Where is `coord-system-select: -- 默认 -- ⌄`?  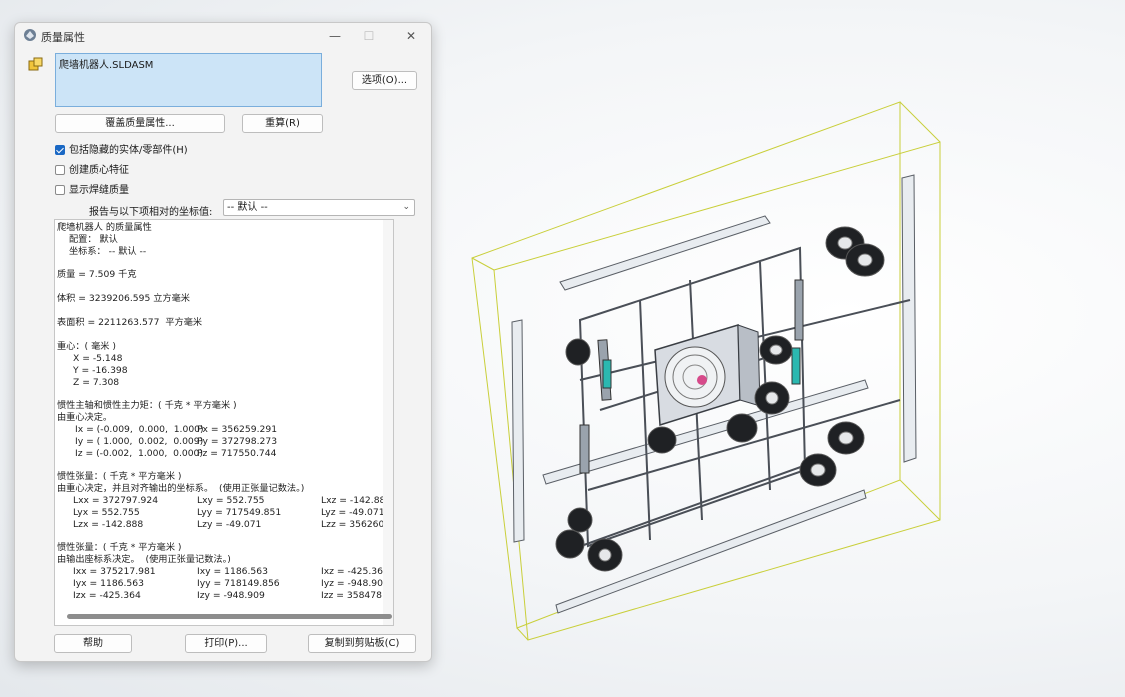 coord-system-select: -- 默认 -- ⌄ is located at coordinates (319, 207).